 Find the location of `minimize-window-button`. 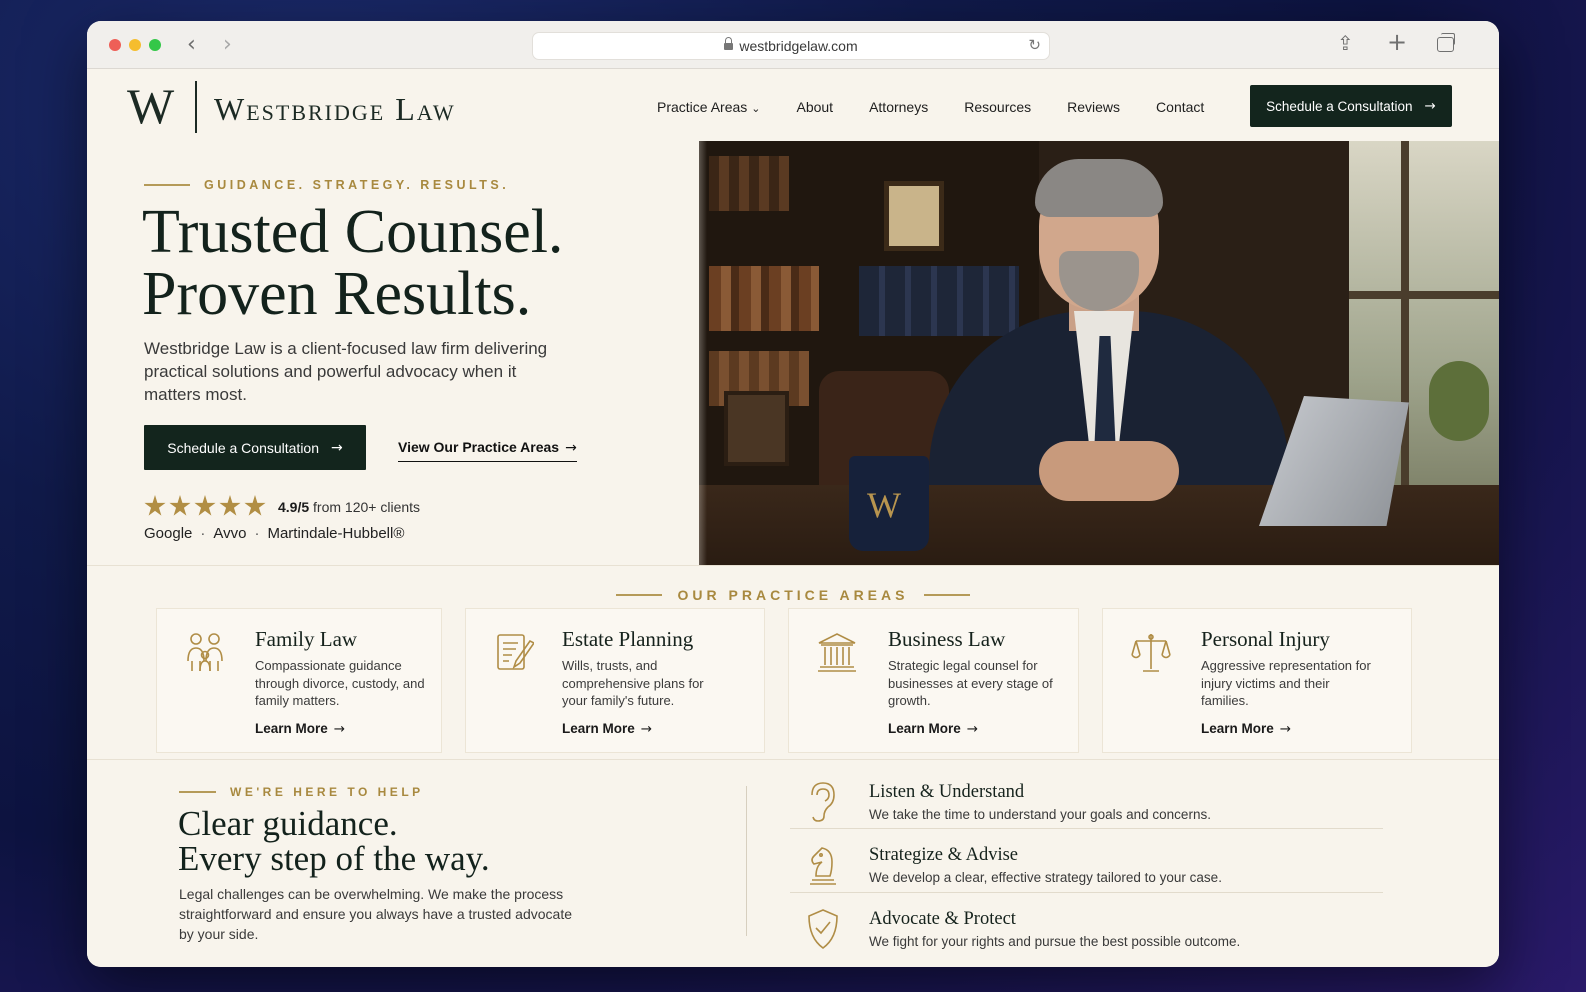

minimize-window-button is located at coordinates (135, 45).